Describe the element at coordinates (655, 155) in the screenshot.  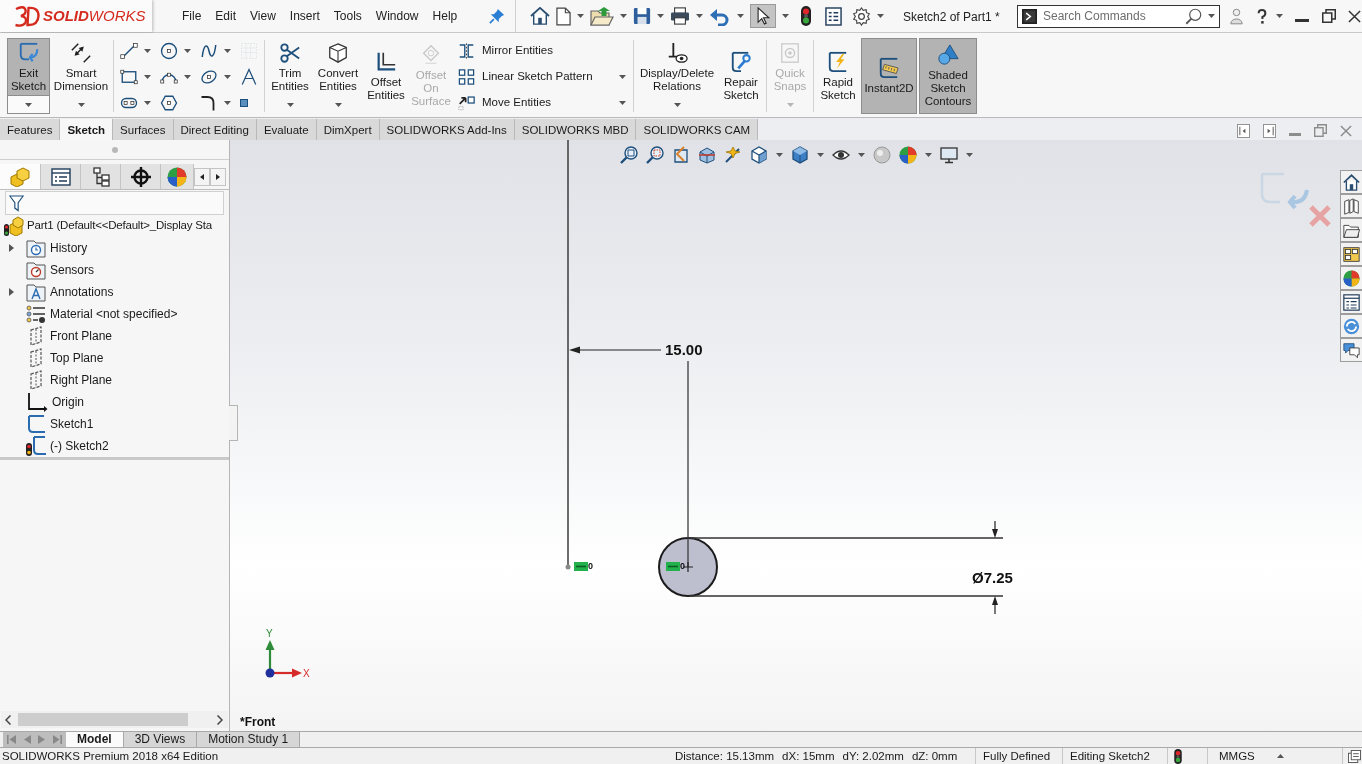
I see `zoom-area-icon` at that location.